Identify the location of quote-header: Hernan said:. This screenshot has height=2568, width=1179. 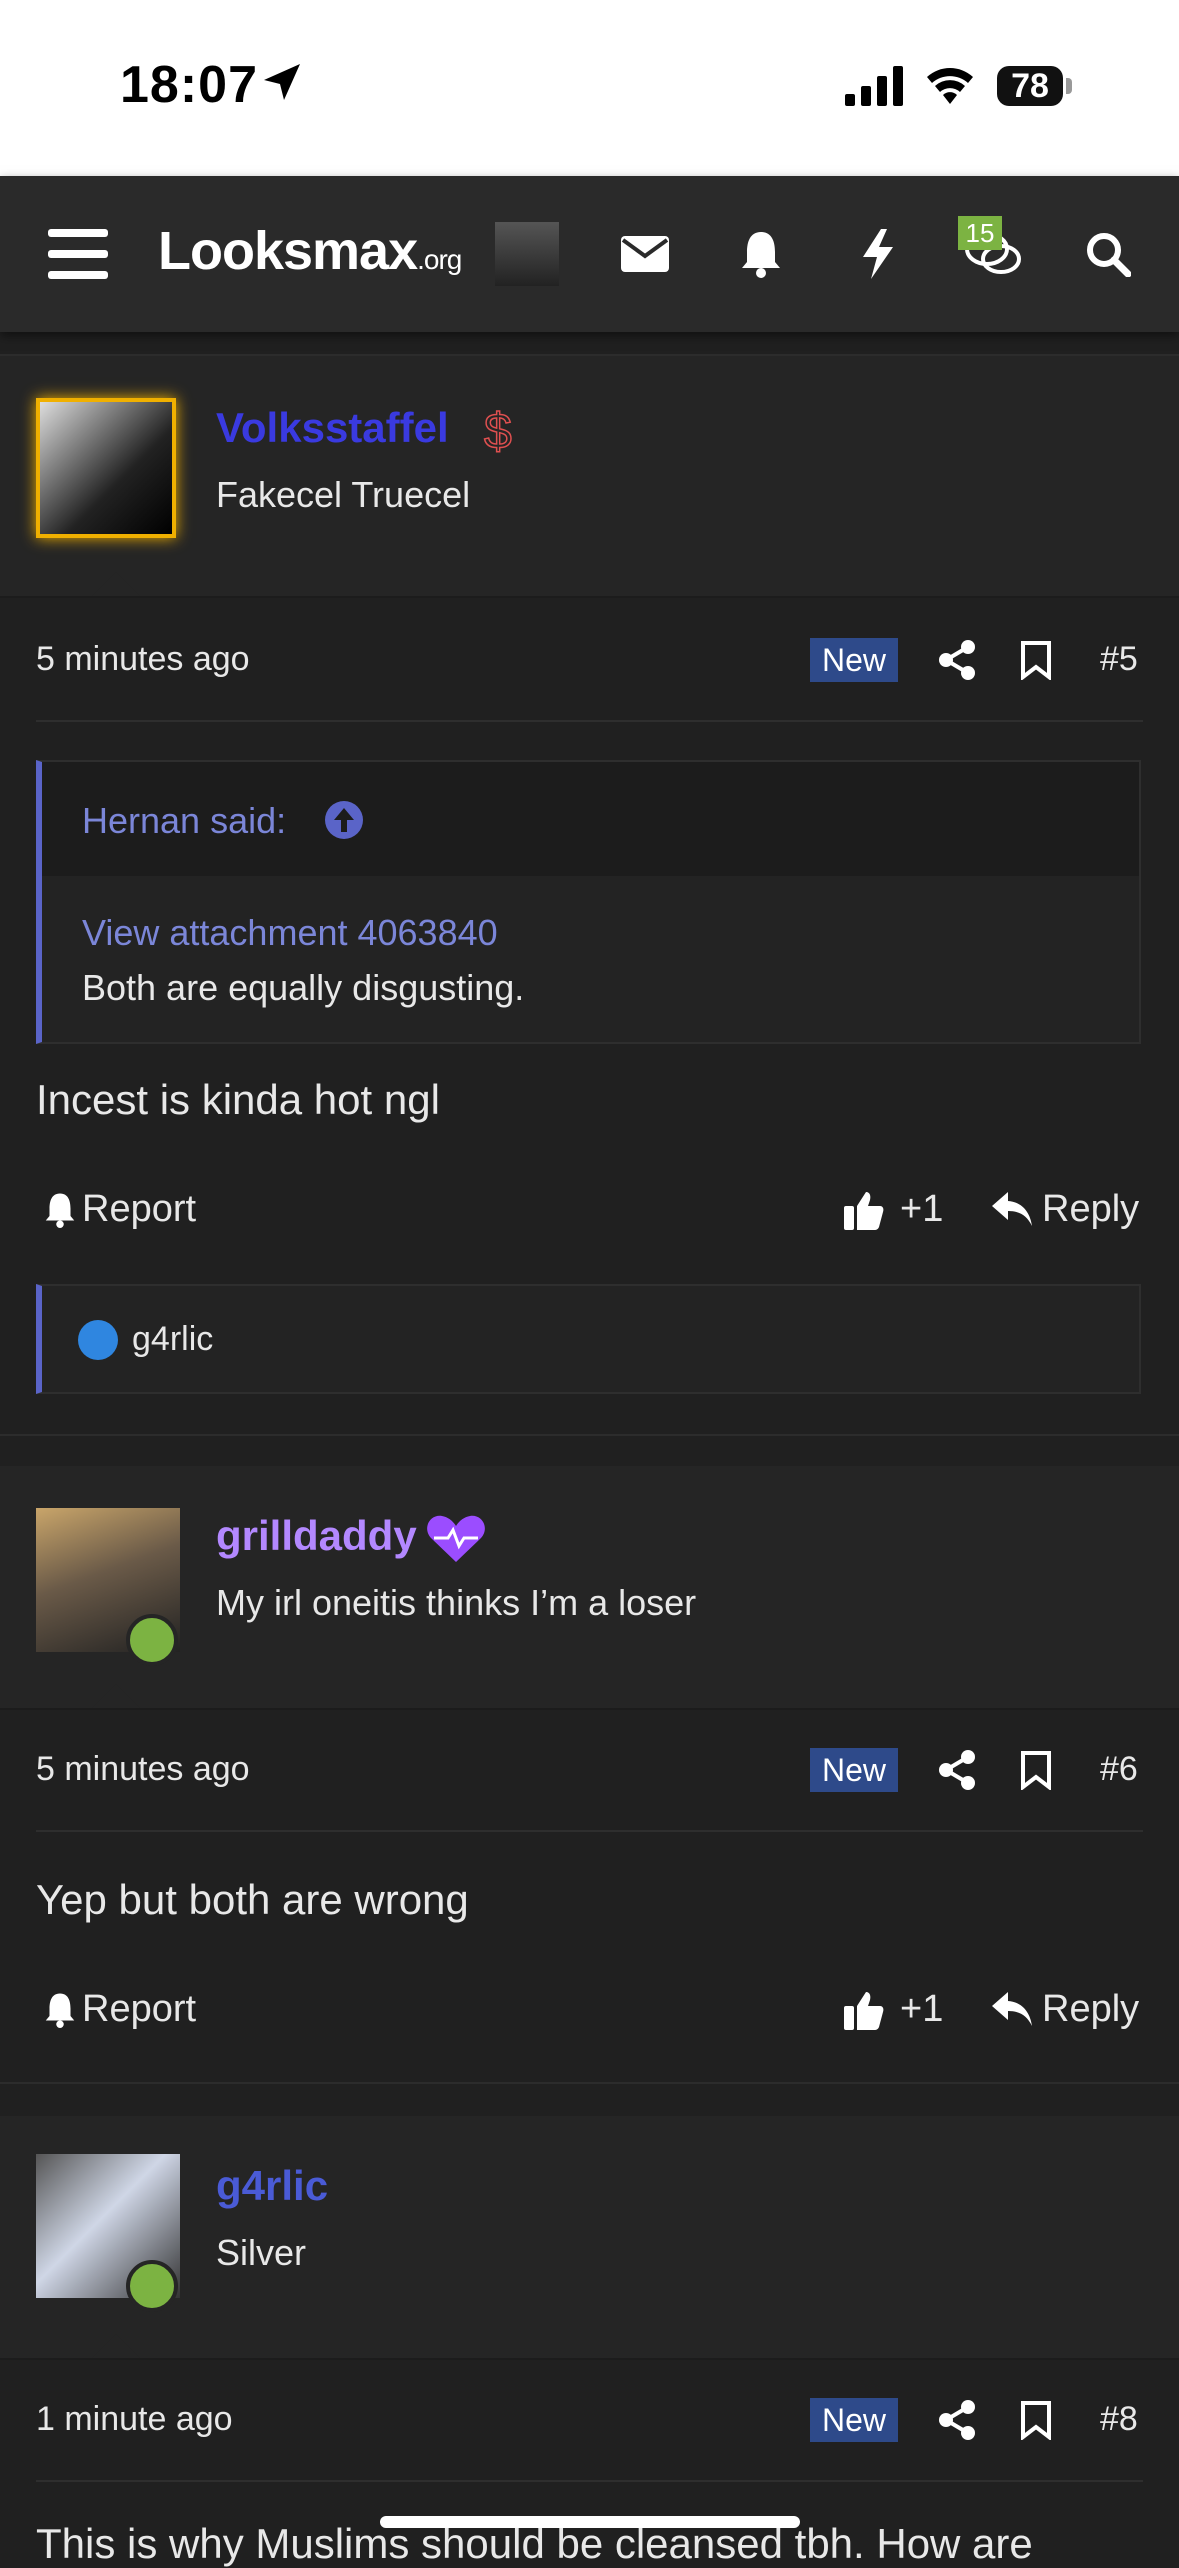
(590, 819).